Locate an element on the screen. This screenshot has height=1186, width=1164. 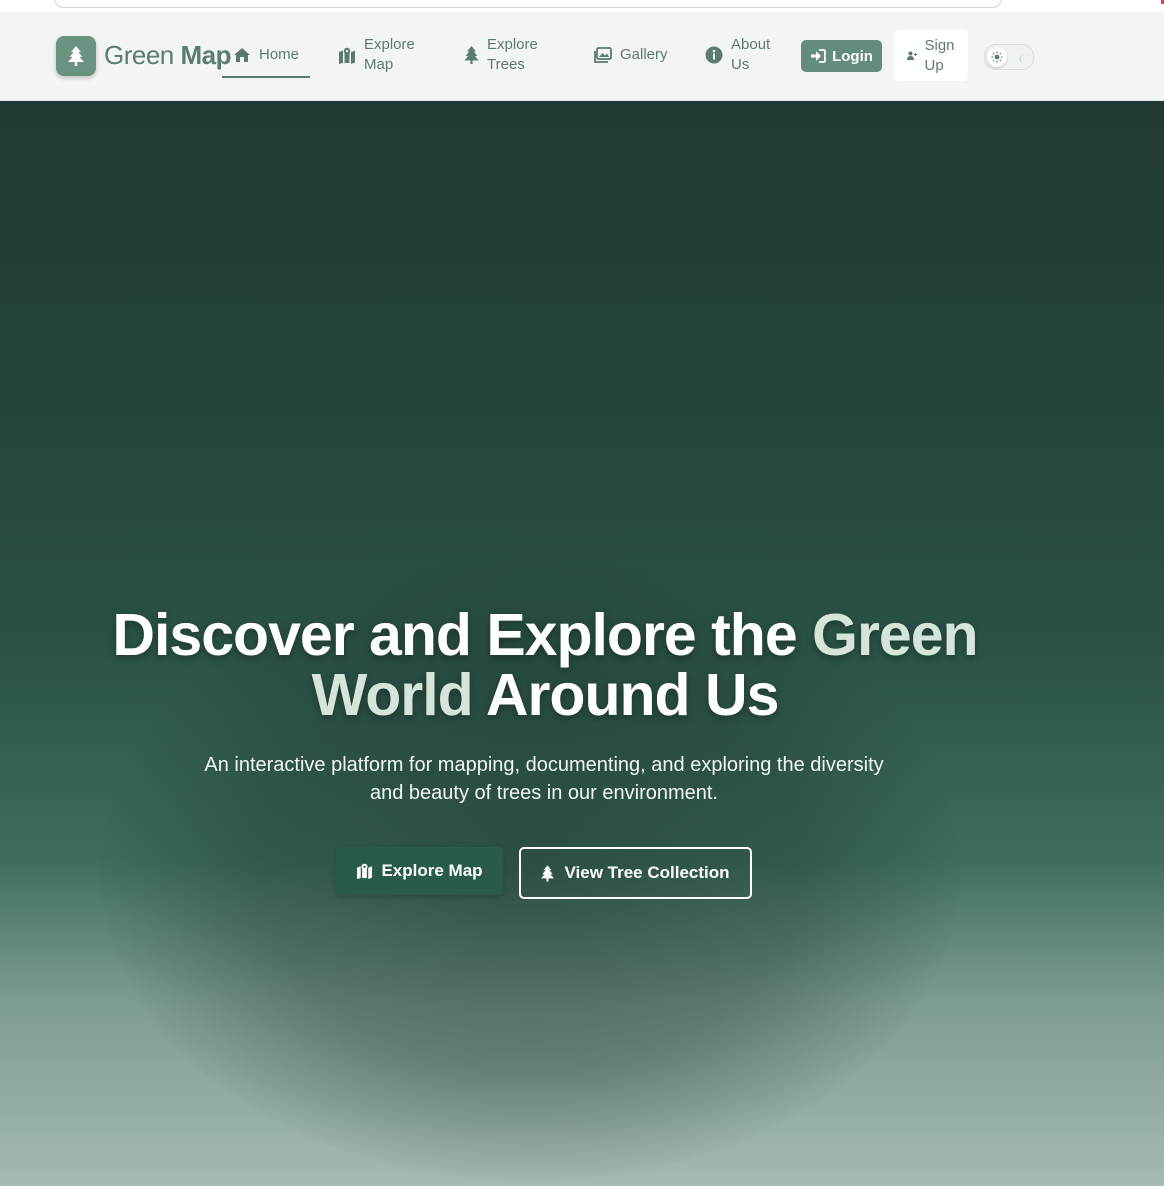
login-label: Login is located at coordinates (852, 56).